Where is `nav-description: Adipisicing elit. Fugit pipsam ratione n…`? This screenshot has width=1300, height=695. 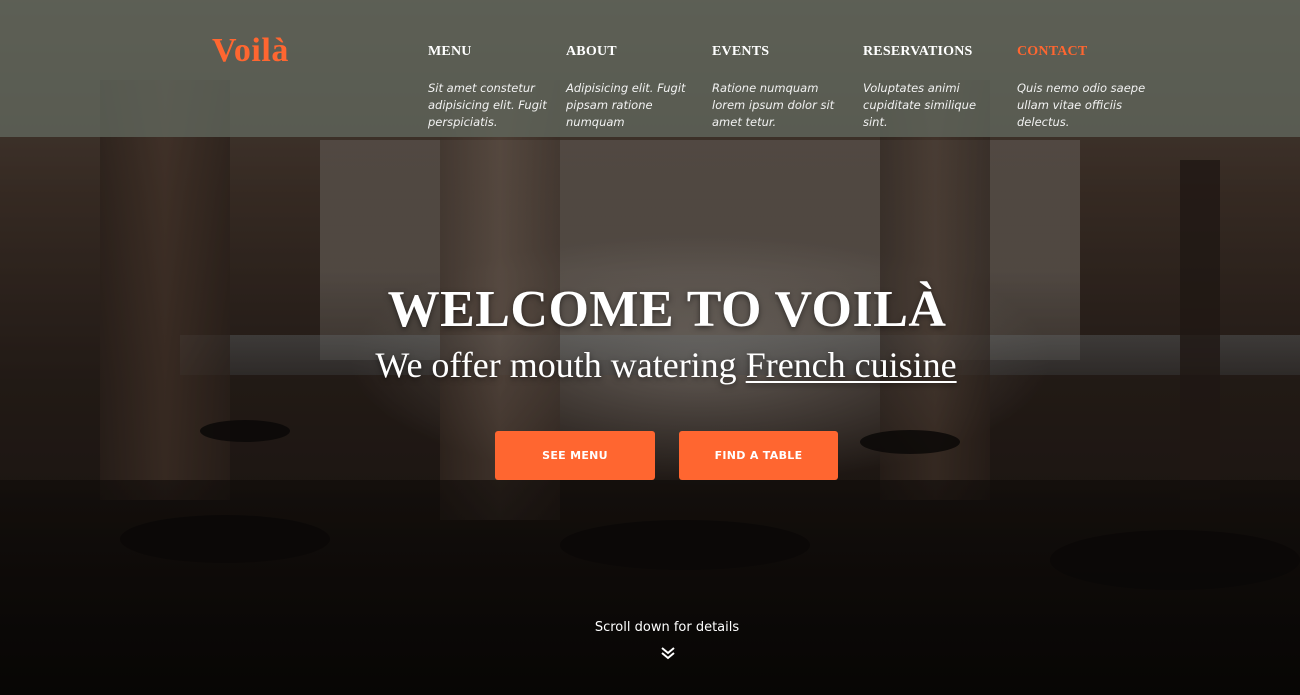 nav-description: Adipisicing elit. Fugit pipsam ratione n… is located at coordinates (626, 105).